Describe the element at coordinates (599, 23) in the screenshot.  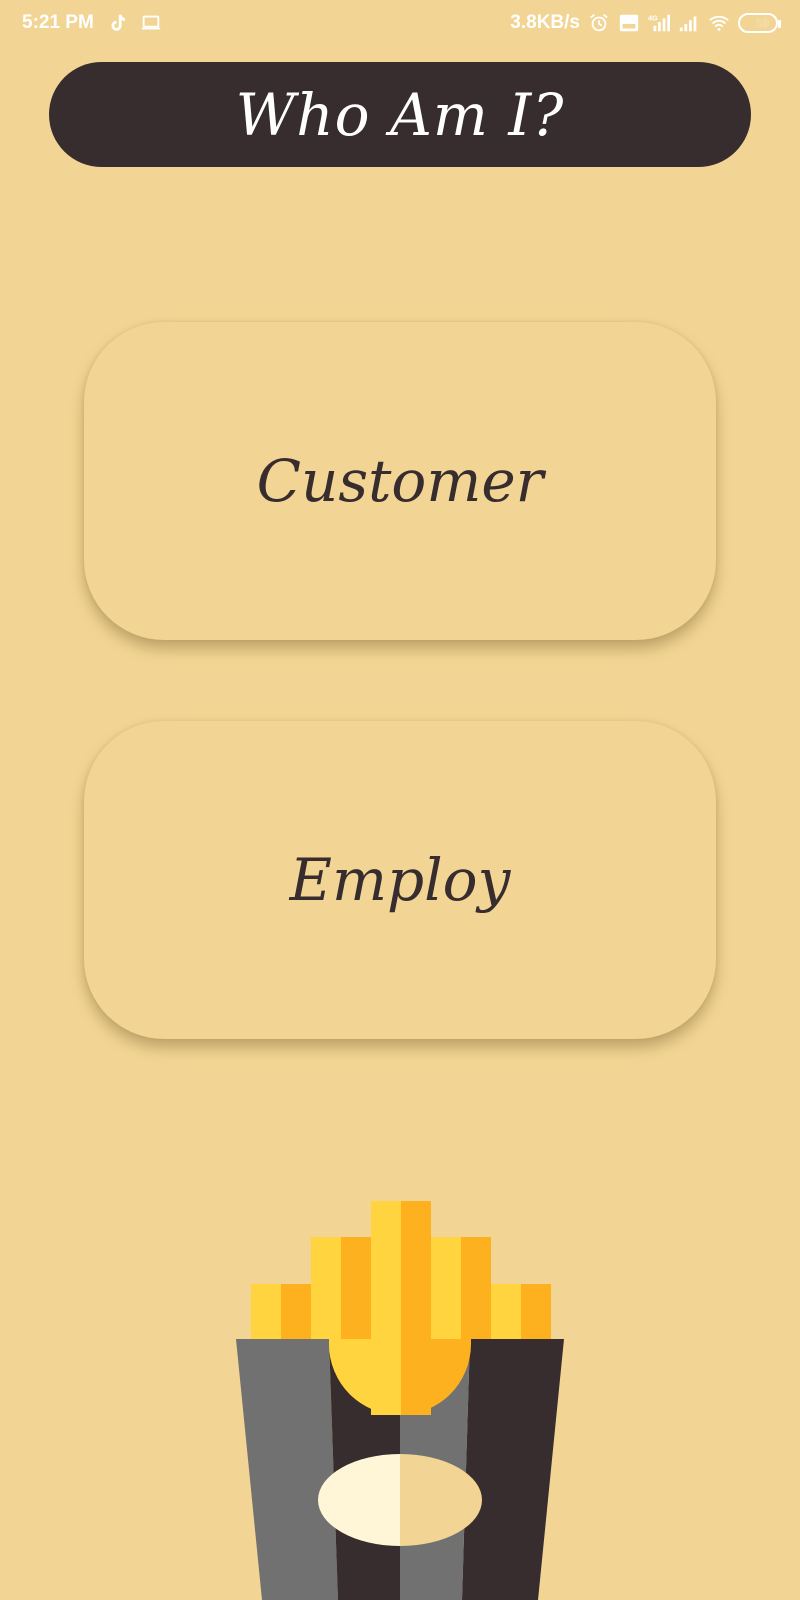
I see `alarm-icon` at that location.